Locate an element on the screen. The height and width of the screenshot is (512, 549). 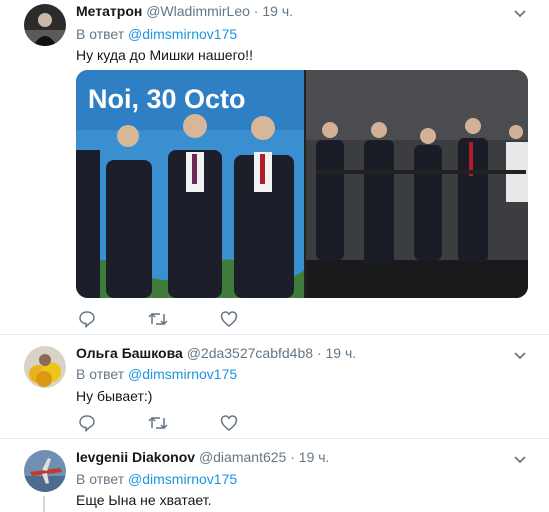
author-name: Ольга Башкова is located at coordinates (129, 353).